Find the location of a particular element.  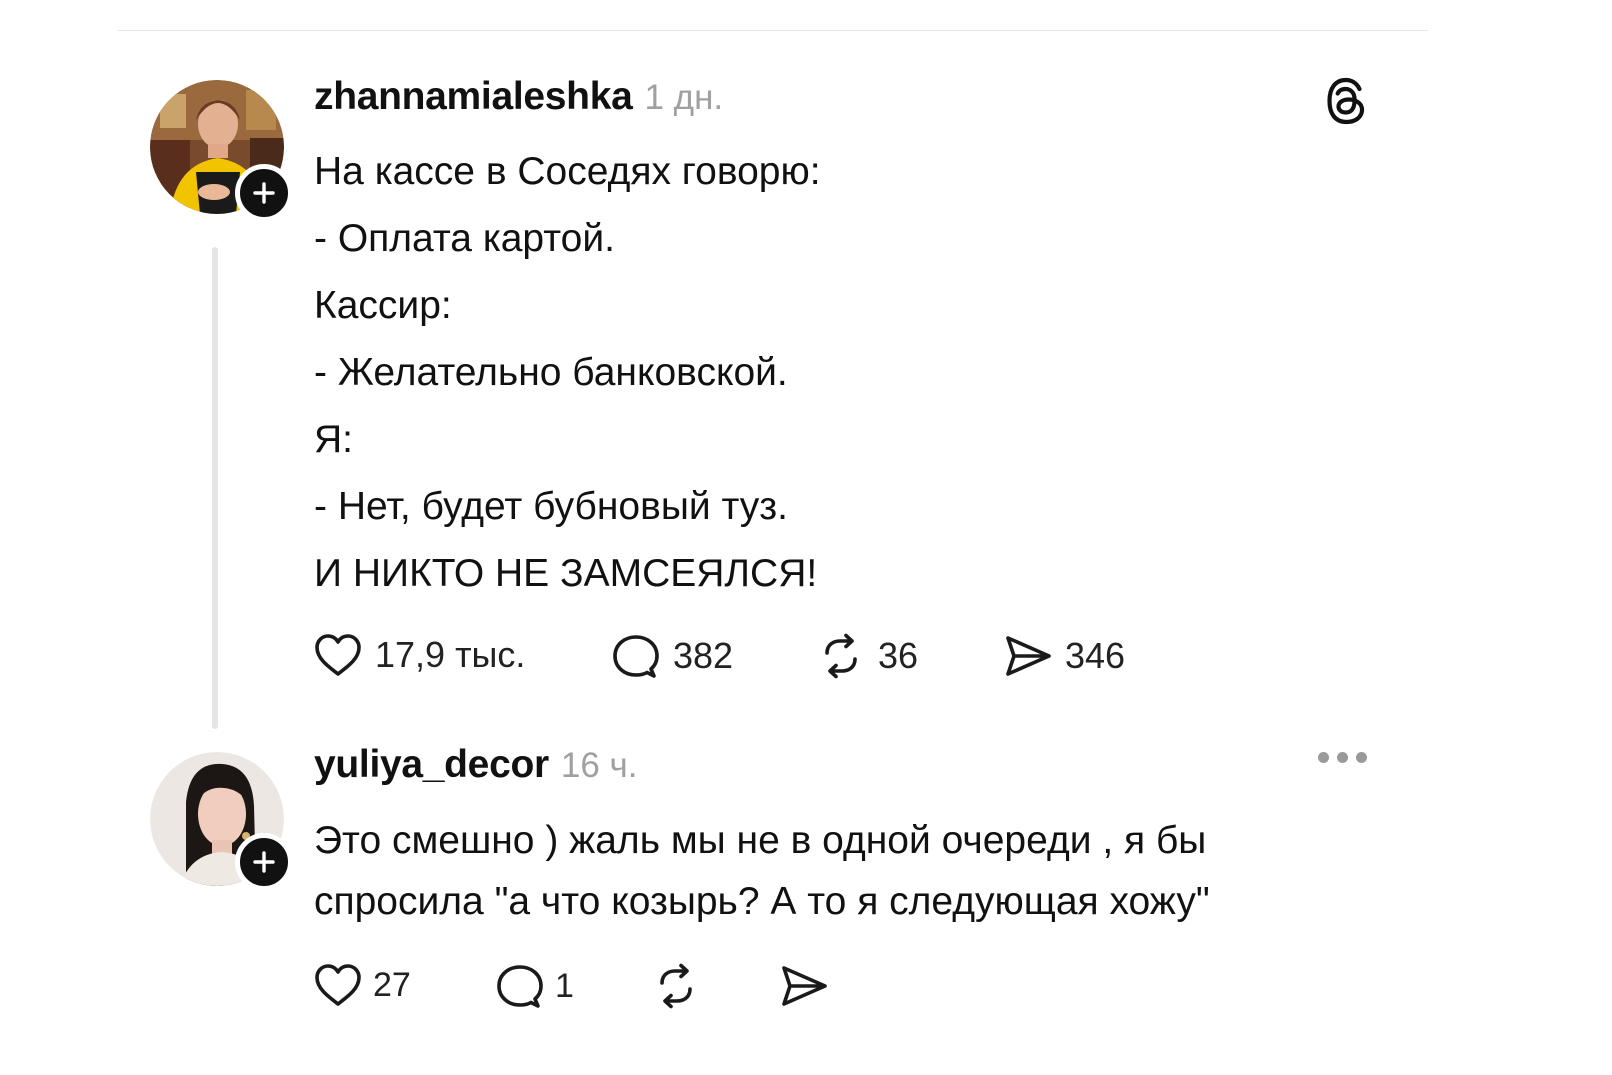

like-button: 17,9 тыс. is located at coordinates (419, 655).